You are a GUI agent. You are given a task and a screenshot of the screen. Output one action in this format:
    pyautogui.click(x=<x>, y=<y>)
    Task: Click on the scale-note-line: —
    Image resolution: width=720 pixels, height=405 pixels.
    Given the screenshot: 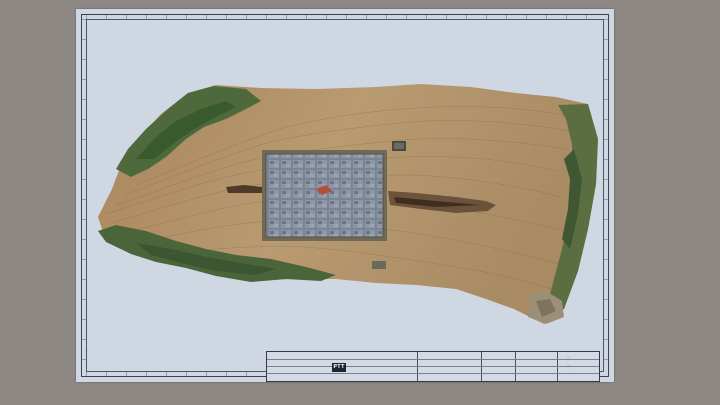 What is the action you would take?
    pyautogui.click(x=86, y=350)
    